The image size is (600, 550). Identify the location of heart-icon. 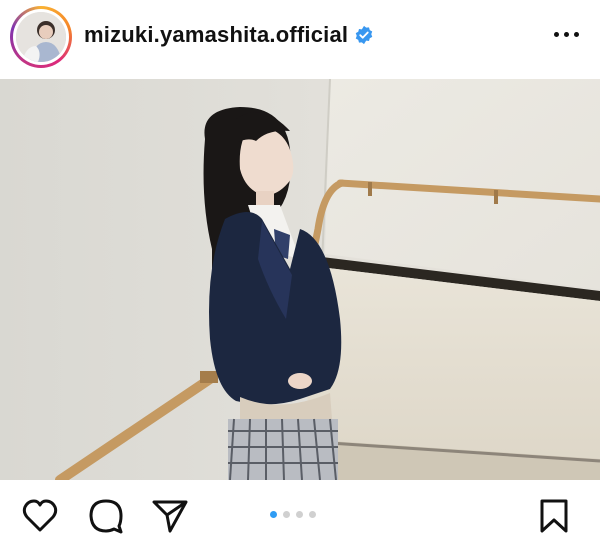
(40, 515).